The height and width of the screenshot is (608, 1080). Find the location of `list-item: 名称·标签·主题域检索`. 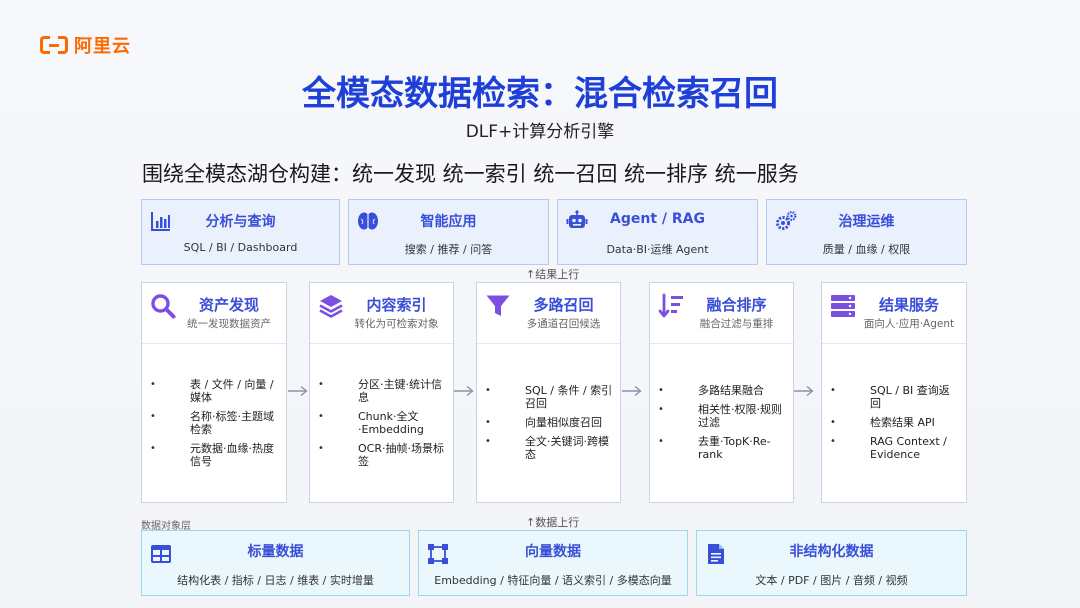

list-item: 名称·标签·主题域检索 is located at coordinates (214, 423).